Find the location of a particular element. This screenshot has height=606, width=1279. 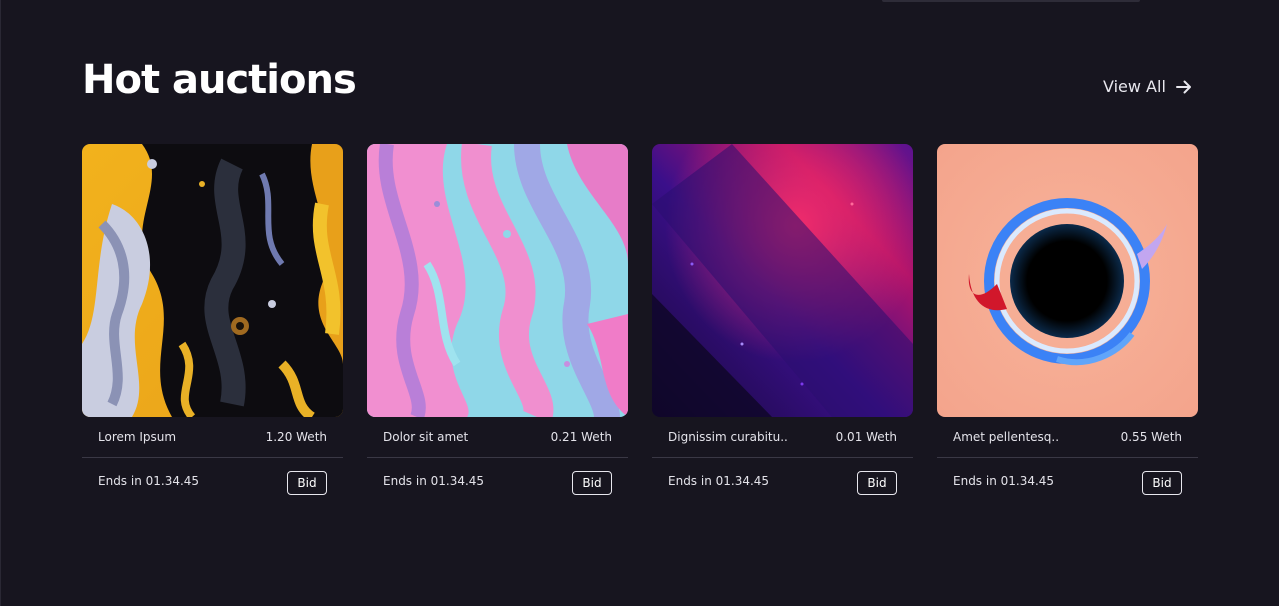

item-name: Lorem Ipsum is located at coordinates (137, 437).